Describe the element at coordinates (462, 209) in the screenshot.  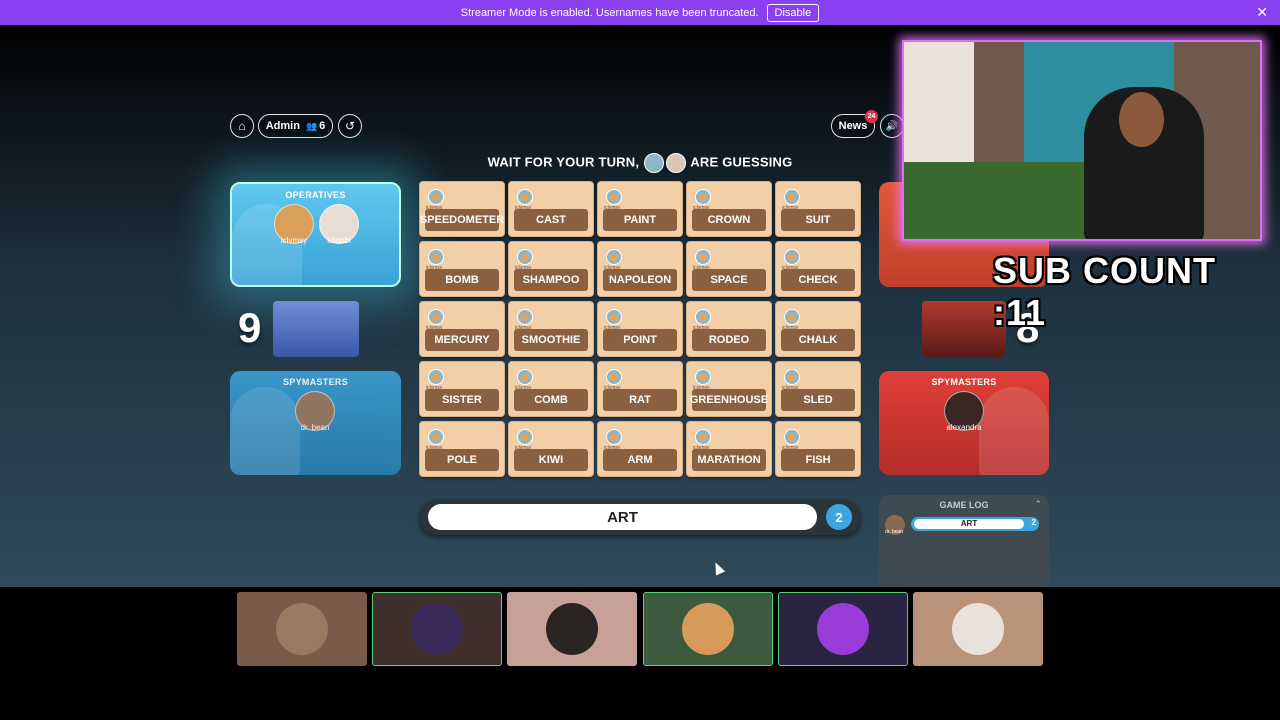
I see `word-card: iclvmsy SPEEDOMETER` at that location.